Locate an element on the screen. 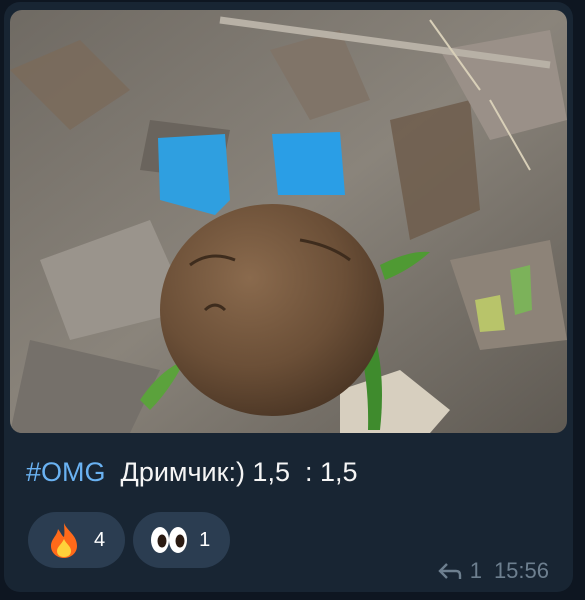 This screenshot has height=600, width=585. reaction-fire-count: 4 is located at coordinates (100, 539).